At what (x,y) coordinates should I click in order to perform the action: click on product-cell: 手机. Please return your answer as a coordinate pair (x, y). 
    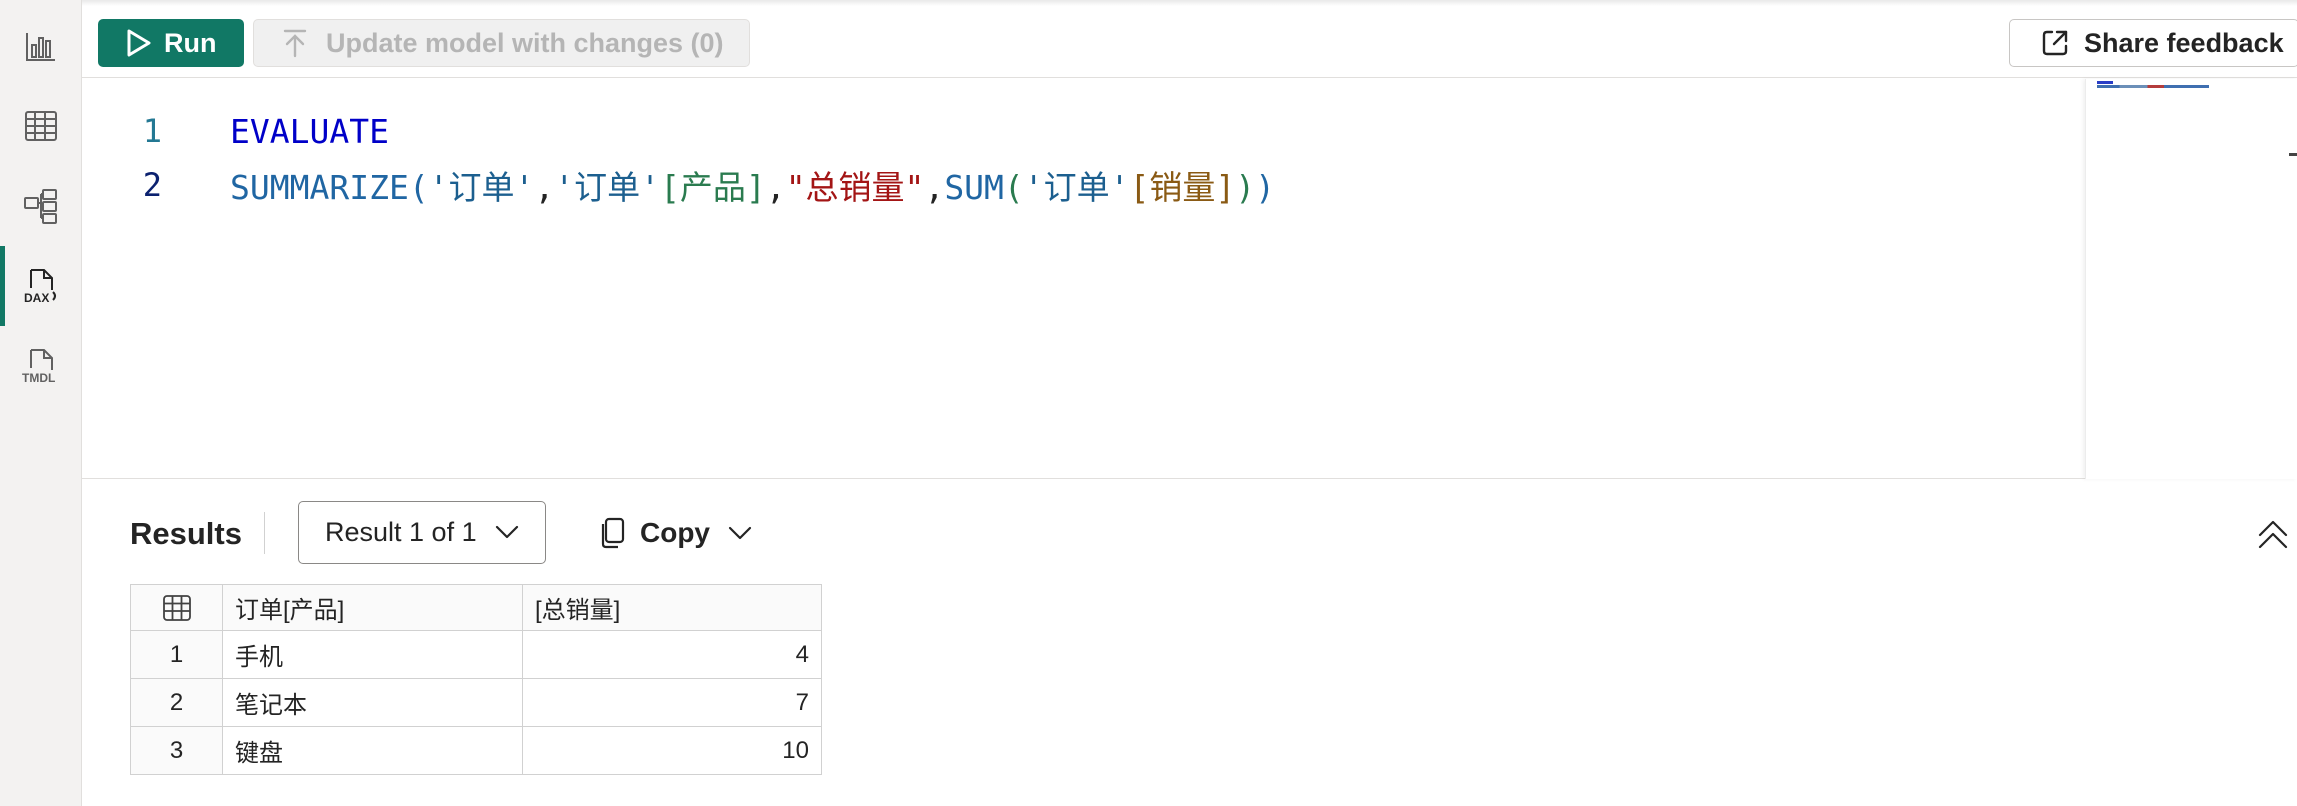
    Looking at the image, I should click on (372, 654).